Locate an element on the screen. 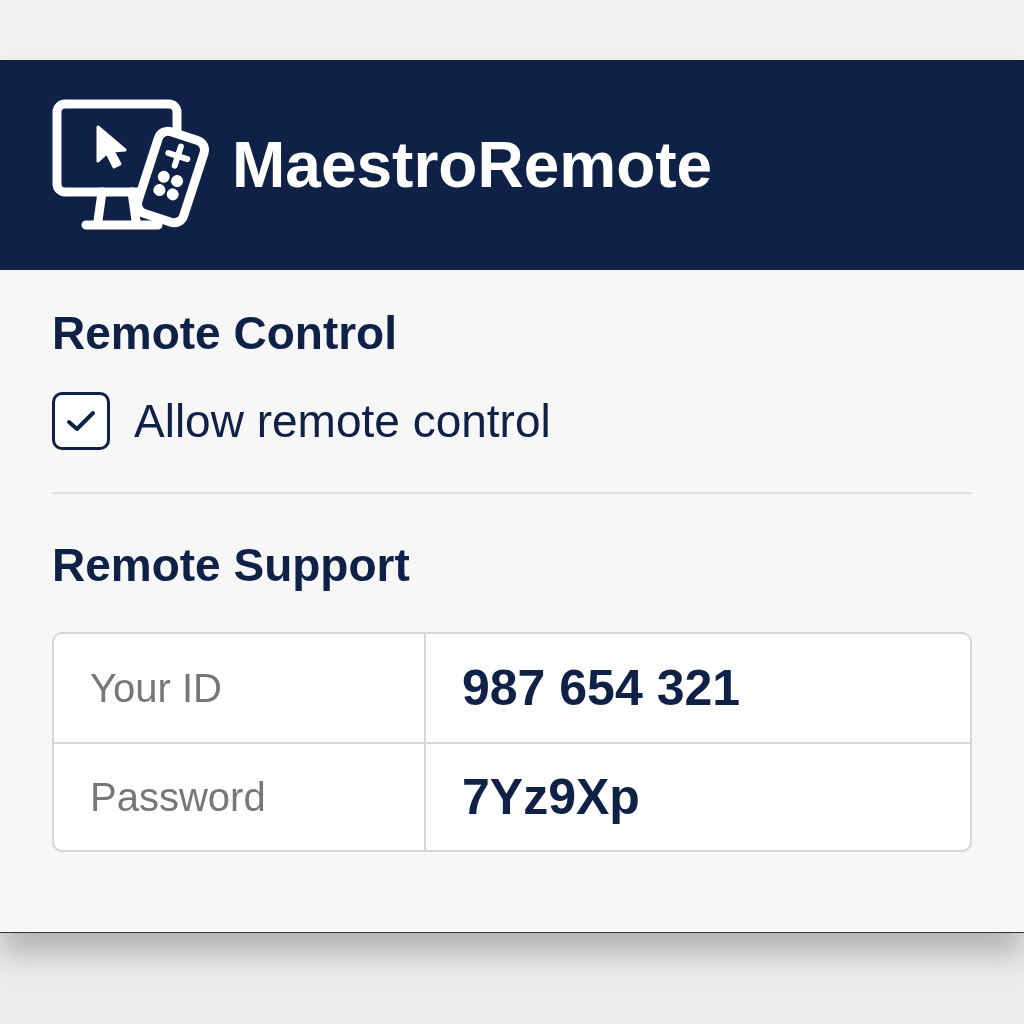 This screenshot has width=1024, height=1024. section-heading: Remote Control is located at coordinates (225, 333).